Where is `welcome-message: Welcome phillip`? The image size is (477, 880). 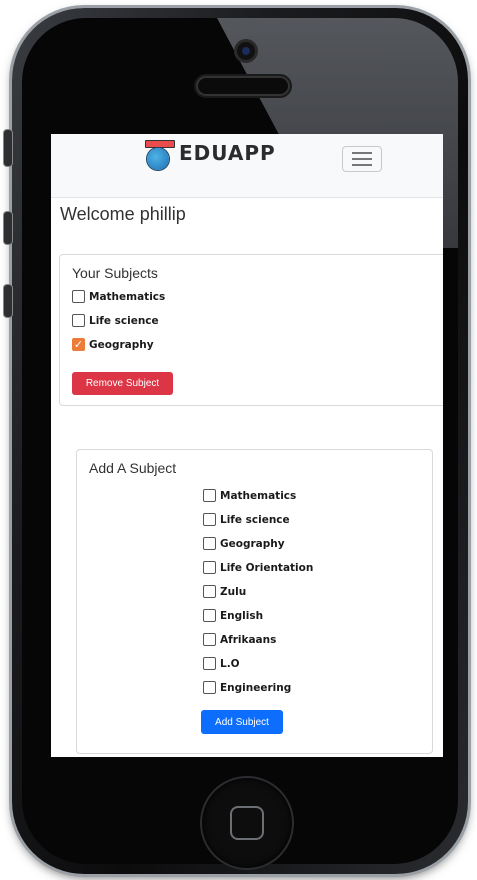
welcome-message: Welcome phillip is located at coordinates (123, 214).